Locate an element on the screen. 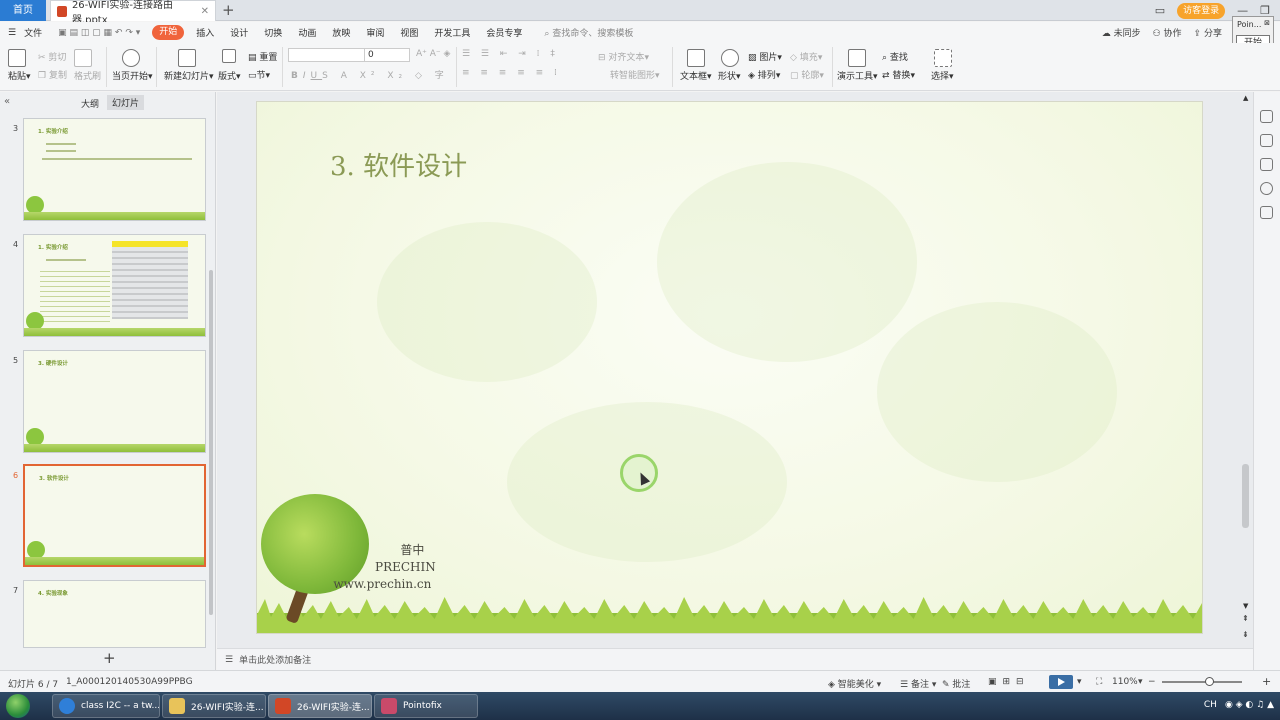 The image size is (1280, 720). paste-button: 粘贴▾ is located at coordinates (19, 75).